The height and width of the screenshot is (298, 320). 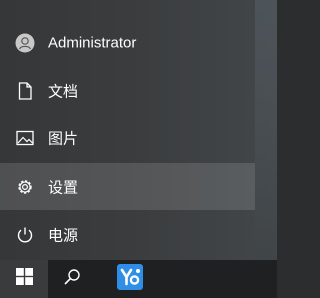 I want to click on windows-logo-icon, so click(x=24, y=279).